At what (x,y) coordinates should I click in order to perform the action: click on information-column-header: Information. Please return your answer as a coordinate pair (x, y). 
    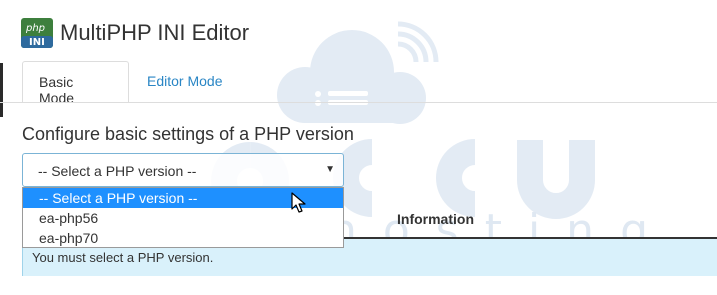
    Looking at the image, I should click on (435, 219).